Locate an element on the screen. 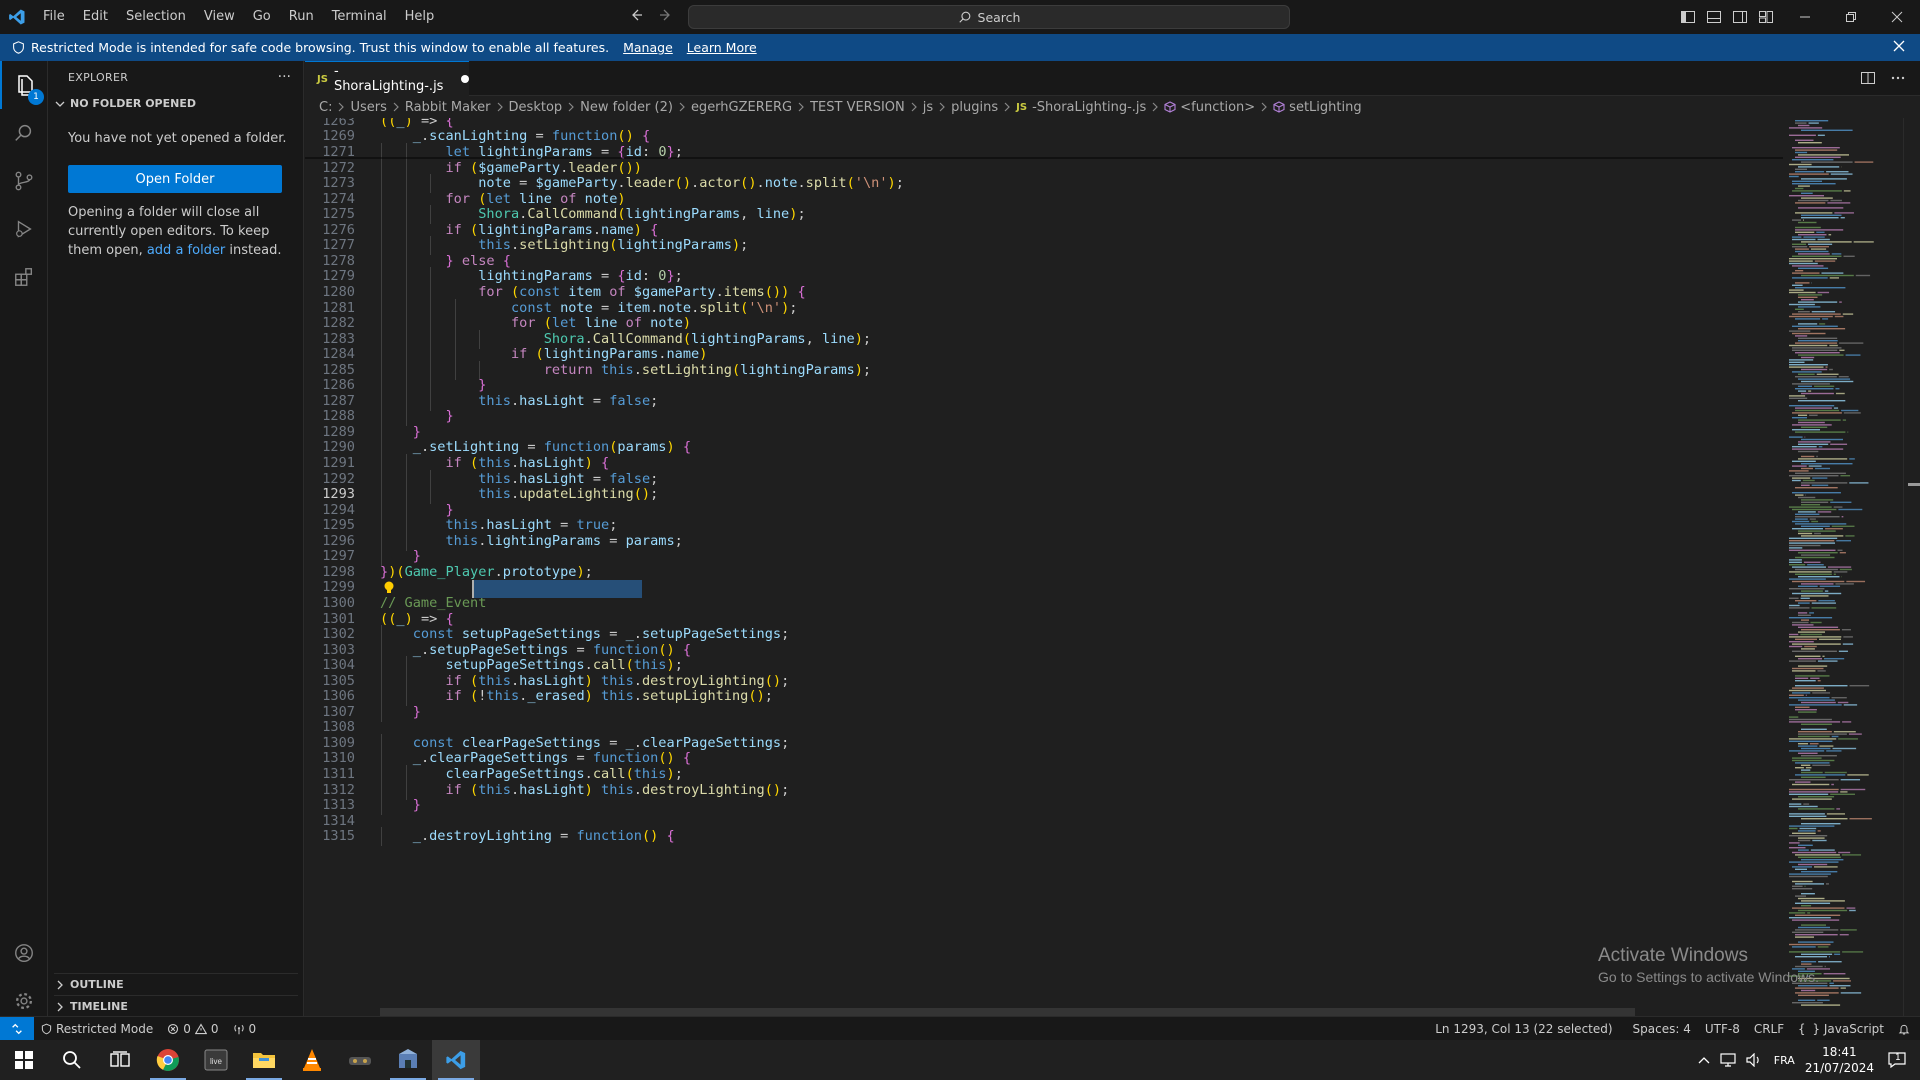 This screenshot has height=1080, width=1920. minimap is located at coordinates (1843, 567).